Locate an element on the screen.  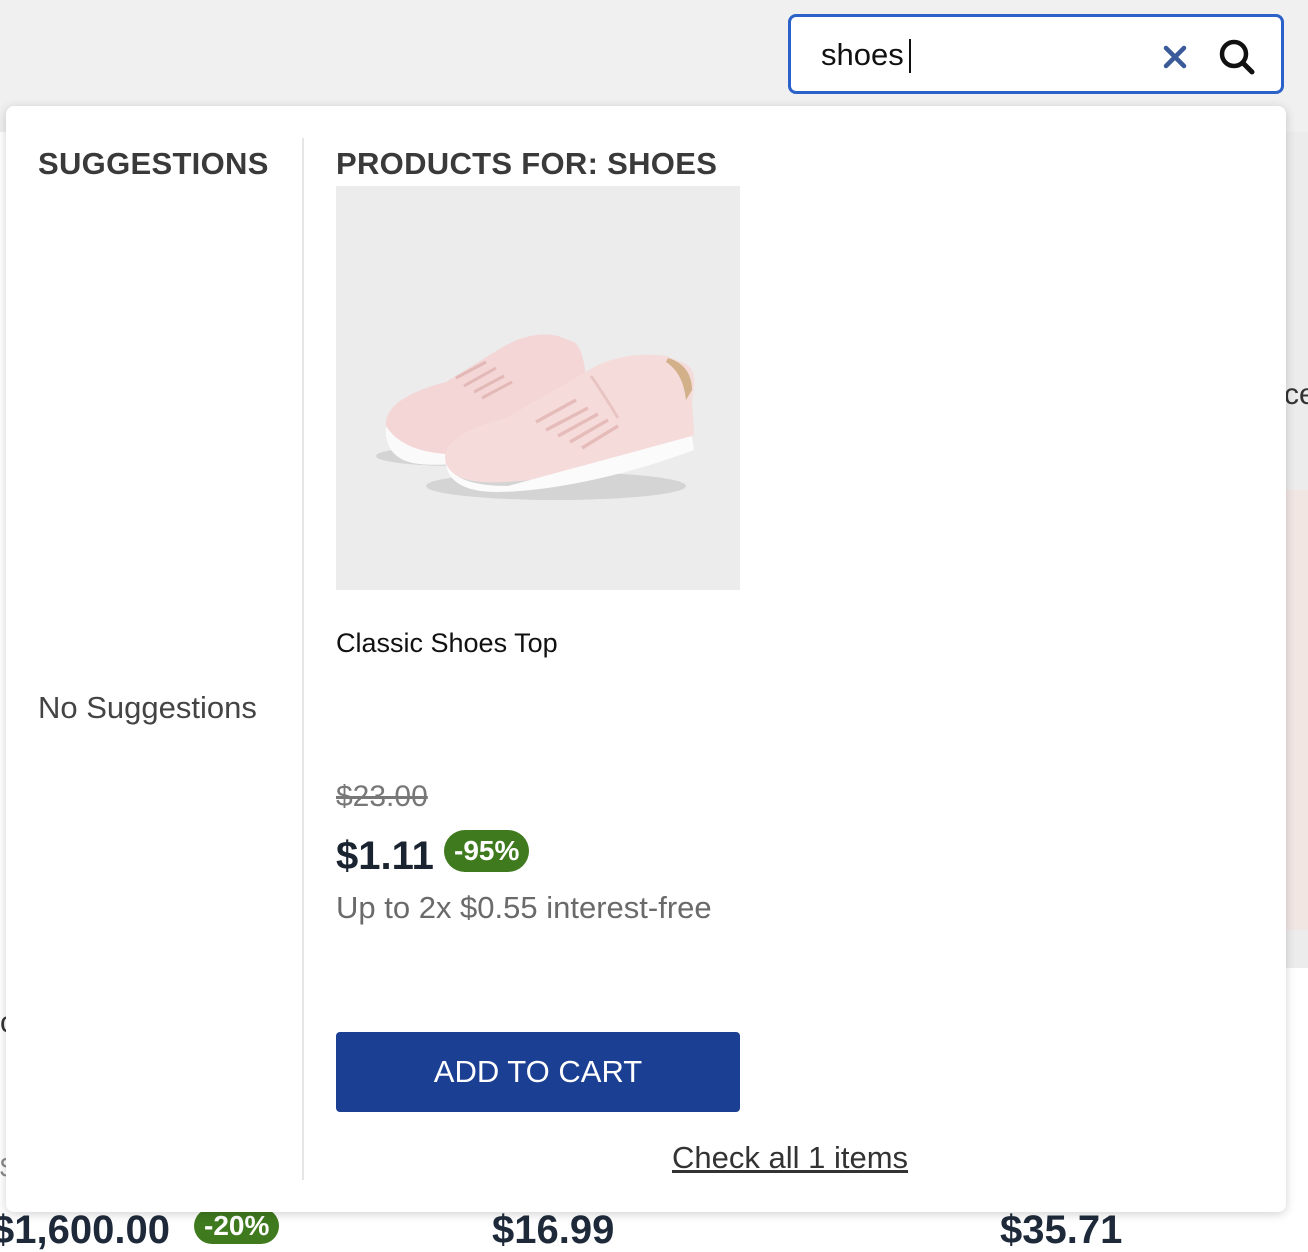
background-text-fragment: ce is located at coordinates (1296, 394).